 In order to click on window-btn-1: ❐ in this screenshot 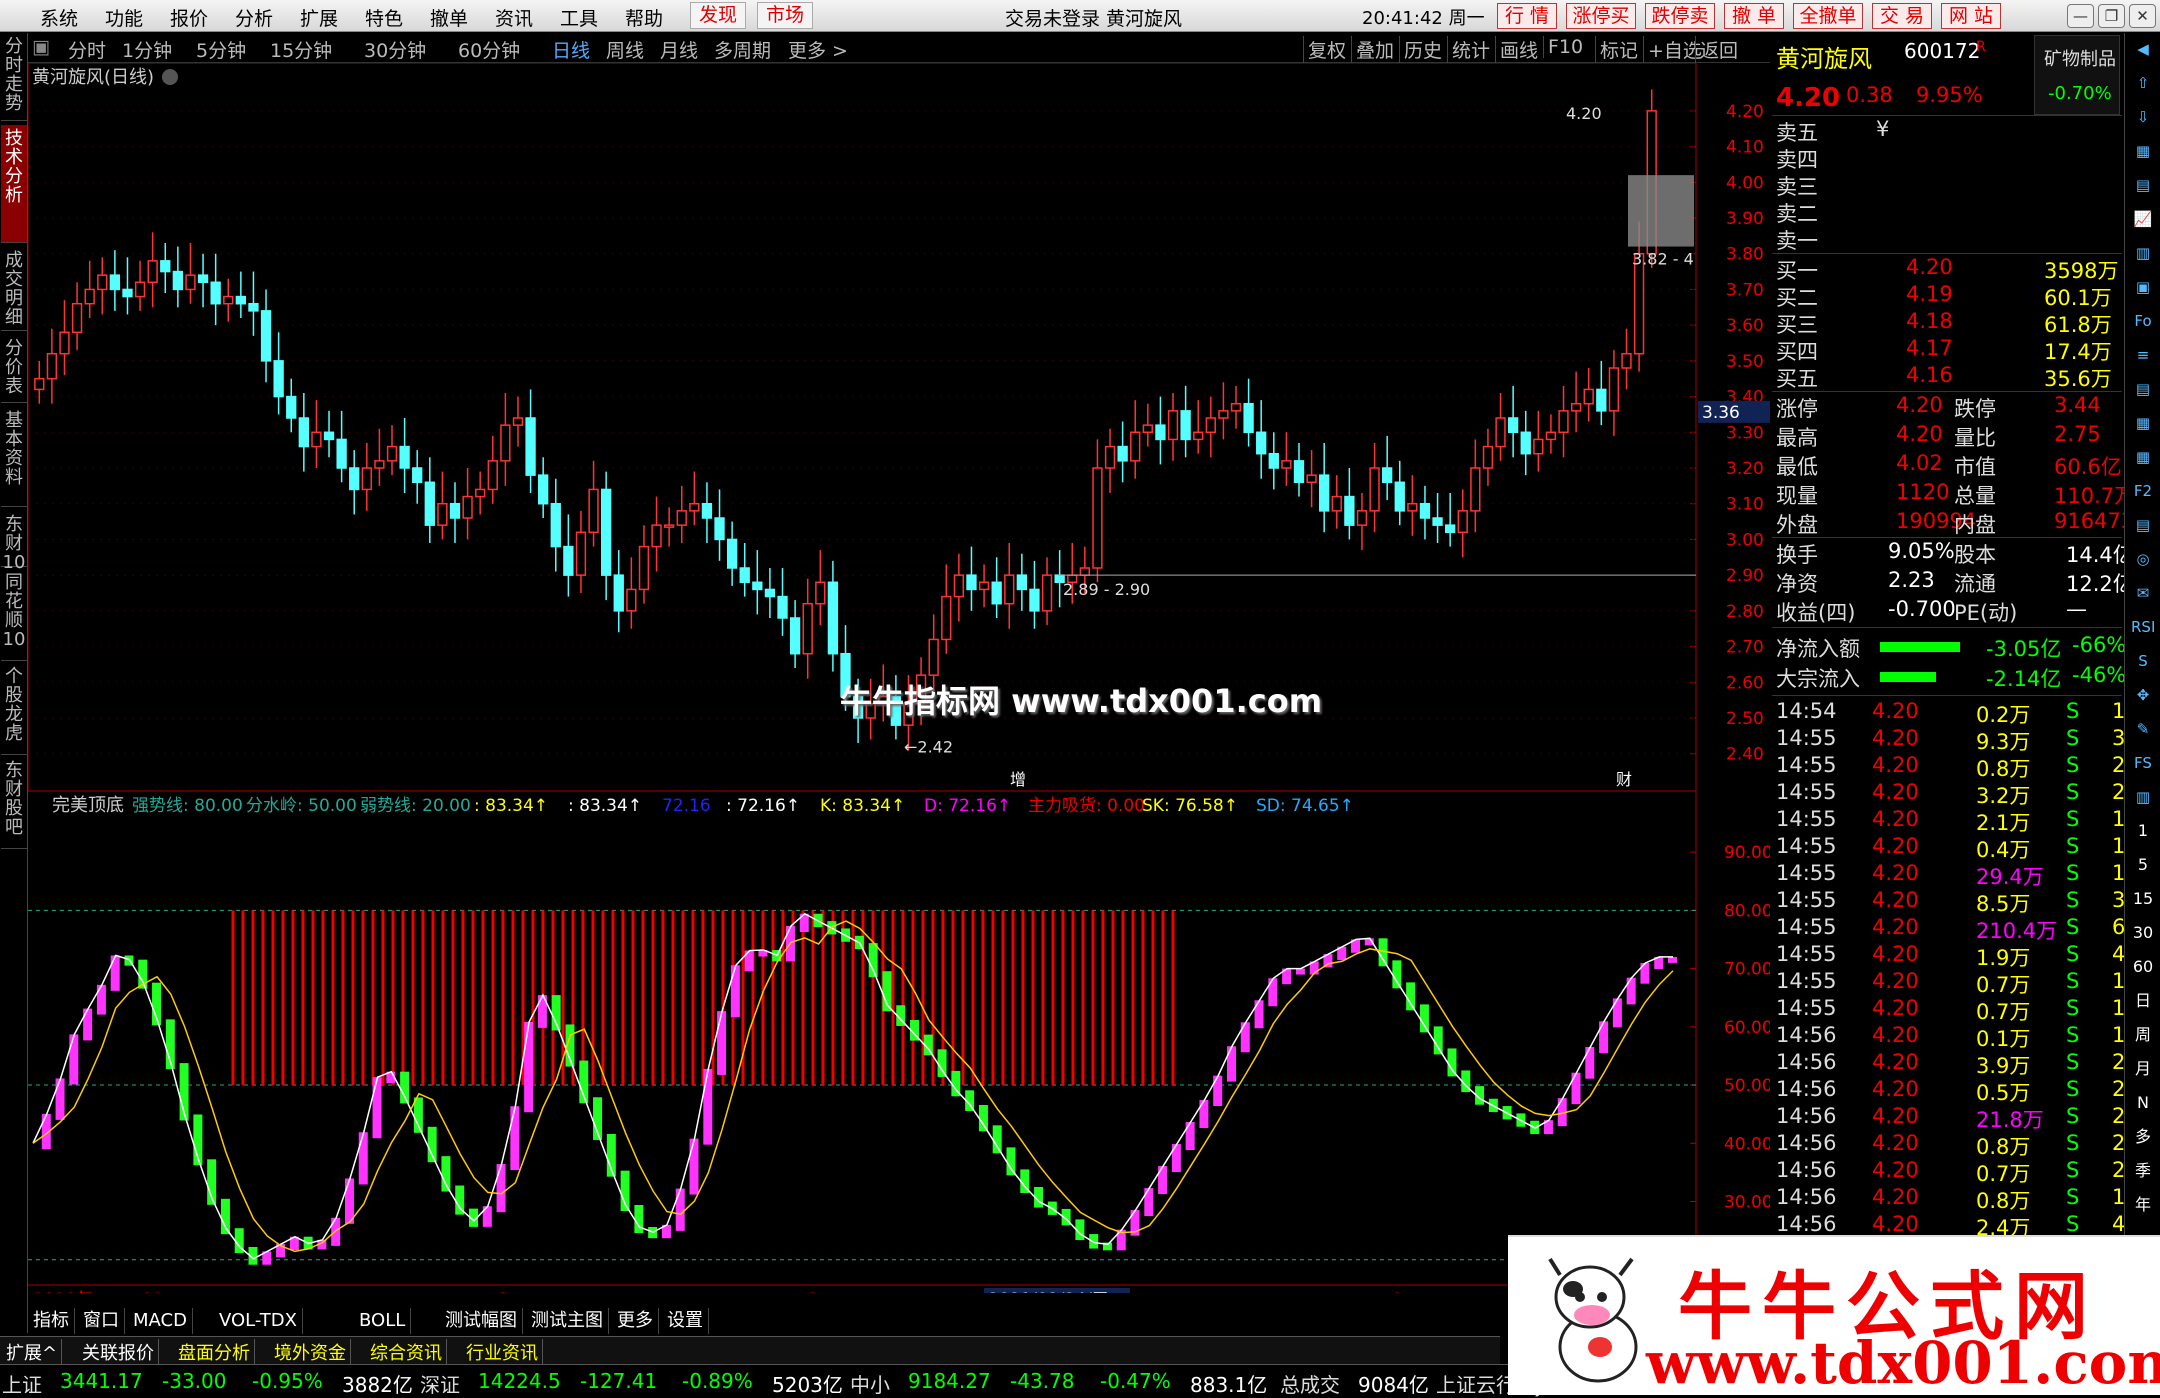, I will do `click(2111, 16)`.